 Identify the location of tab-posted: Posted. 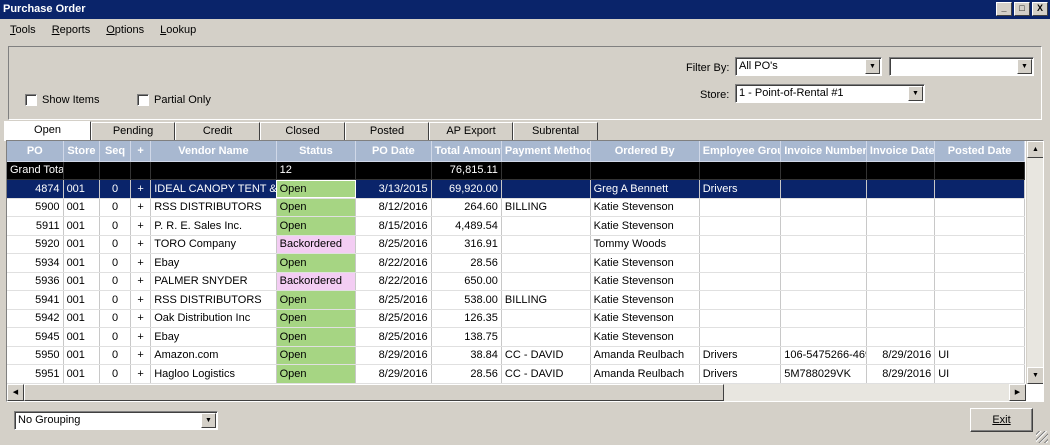
(387, 131).